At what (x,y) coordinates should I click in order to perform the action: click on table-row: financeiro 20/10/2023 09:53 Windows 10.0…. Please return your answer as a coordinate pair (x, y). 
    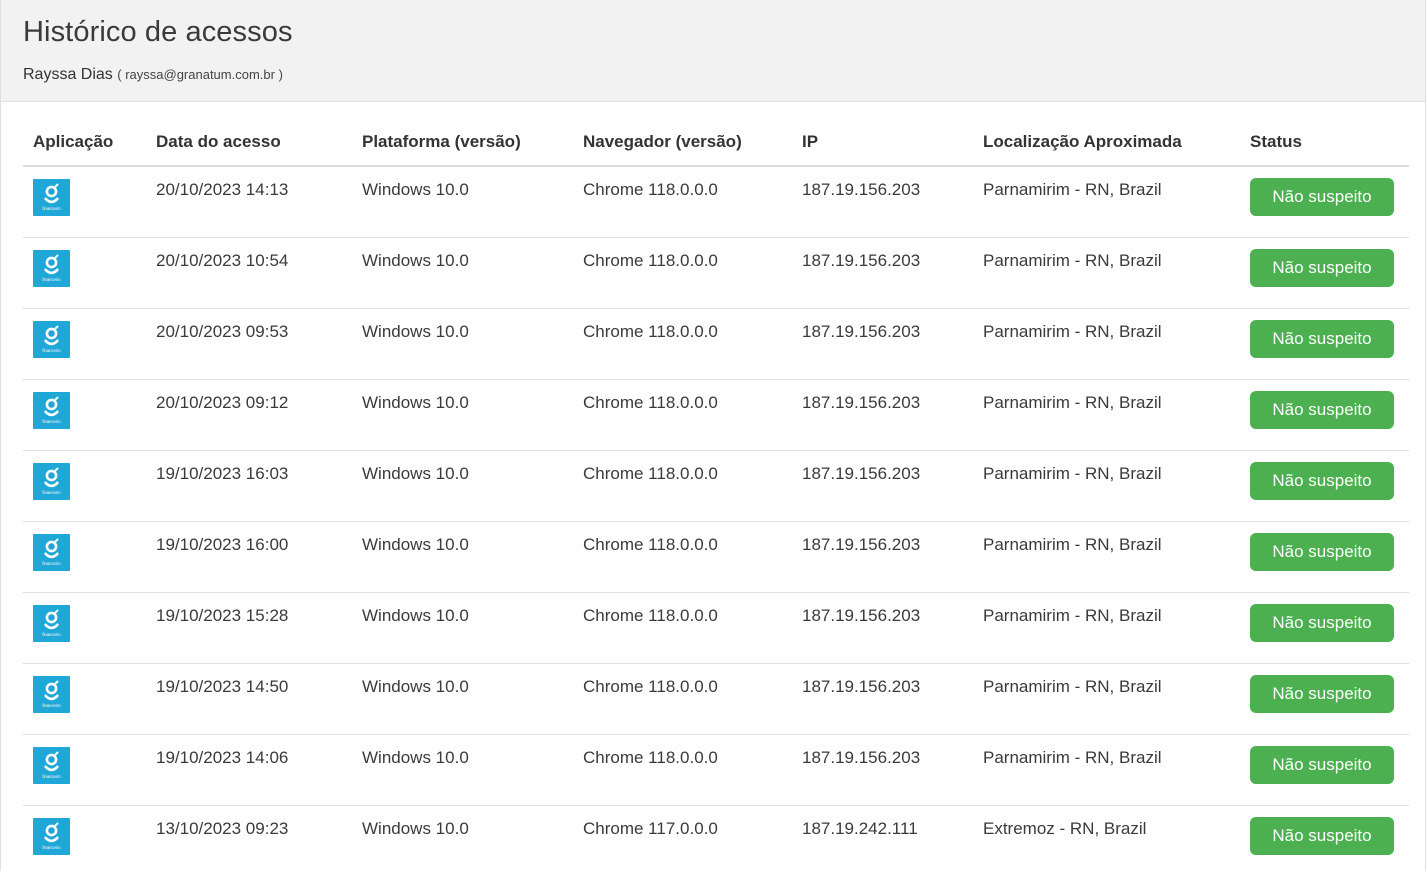
    Looking at the image, I should click on (716, 344).